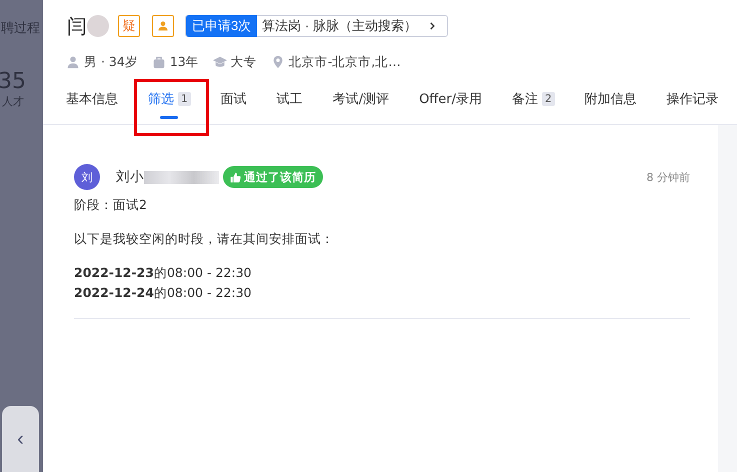 The width and height of the screenshot is (737, 472). What do you see at coordinates (111, 205) in the screenshot?
I see `stage-text: 阶段：面试2` at bounding box center [111, 205].